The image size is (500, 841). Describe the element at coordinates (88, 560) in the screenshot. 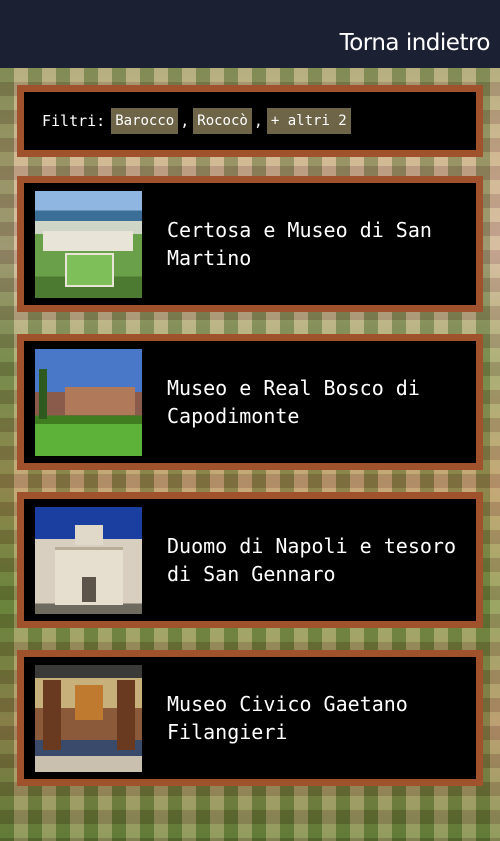

I see `duomo-napoli-photo` at that location.